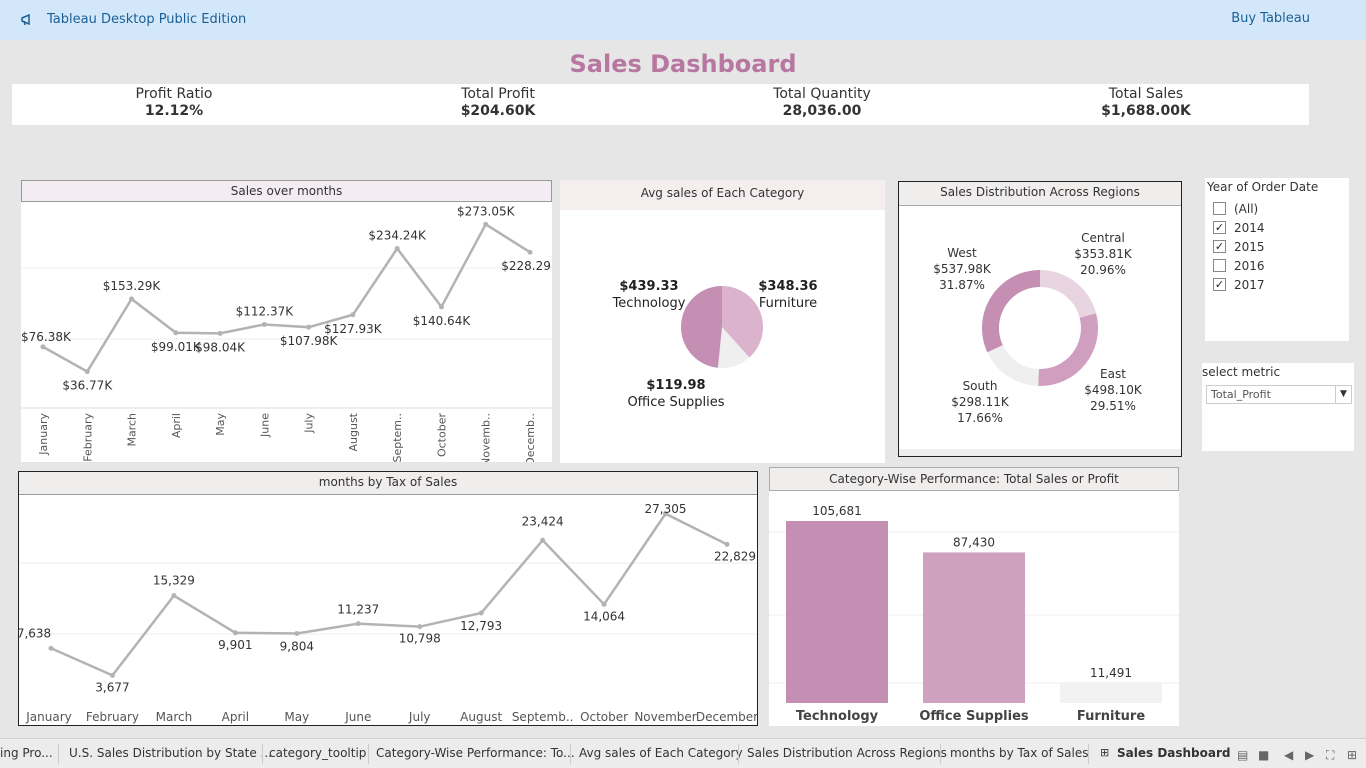  I want to click on series-line, so click(286, 298).